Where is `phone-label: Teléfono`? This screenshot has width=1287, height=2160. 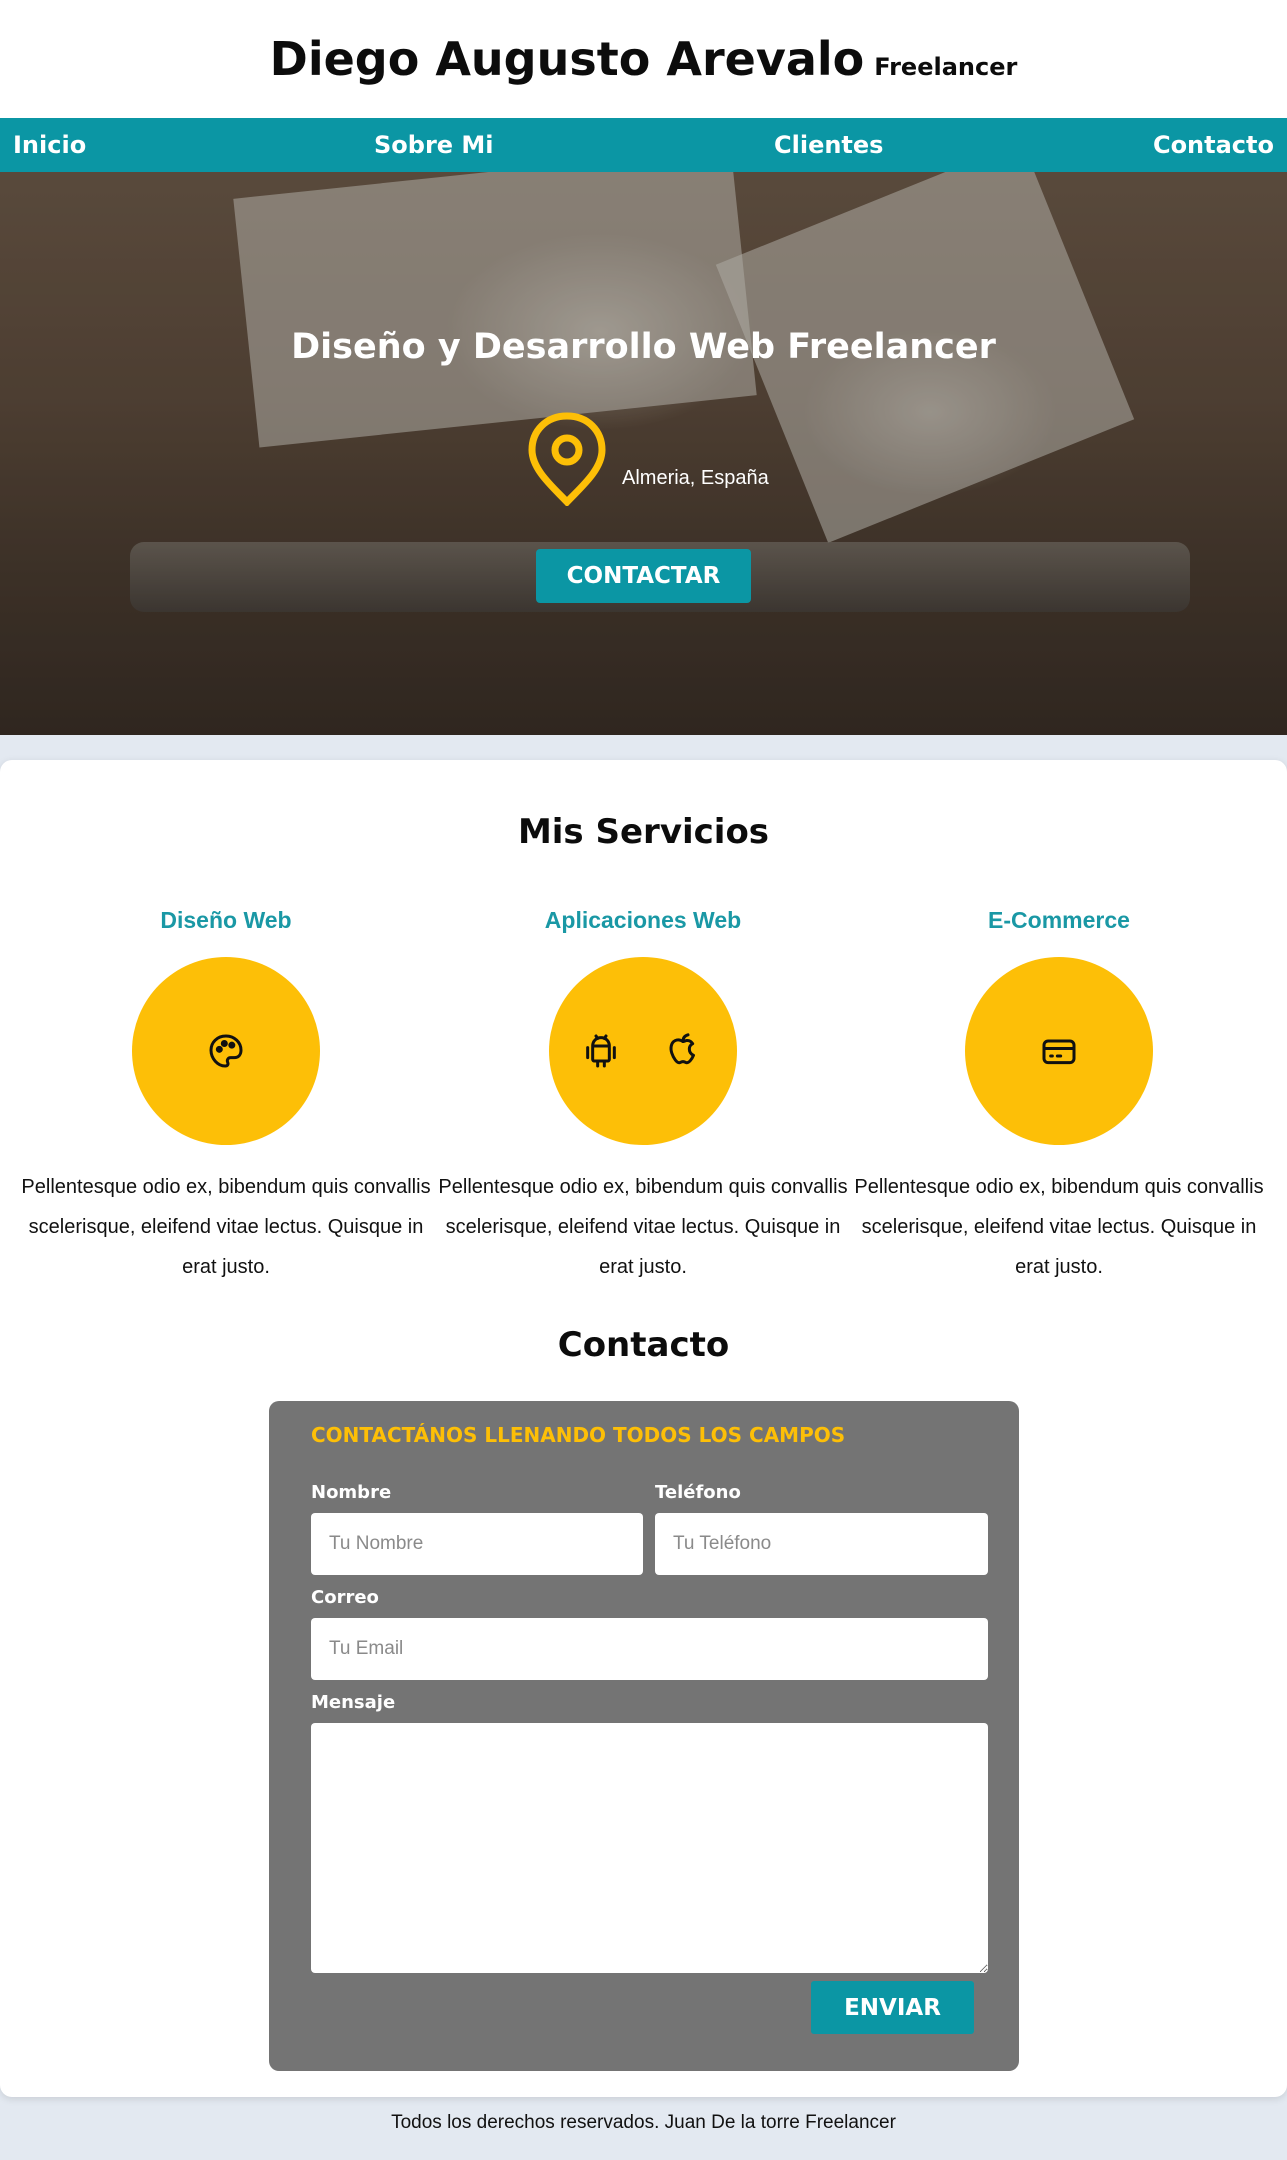 phone-label: Teléfono is located at coordinates (698, 1492).